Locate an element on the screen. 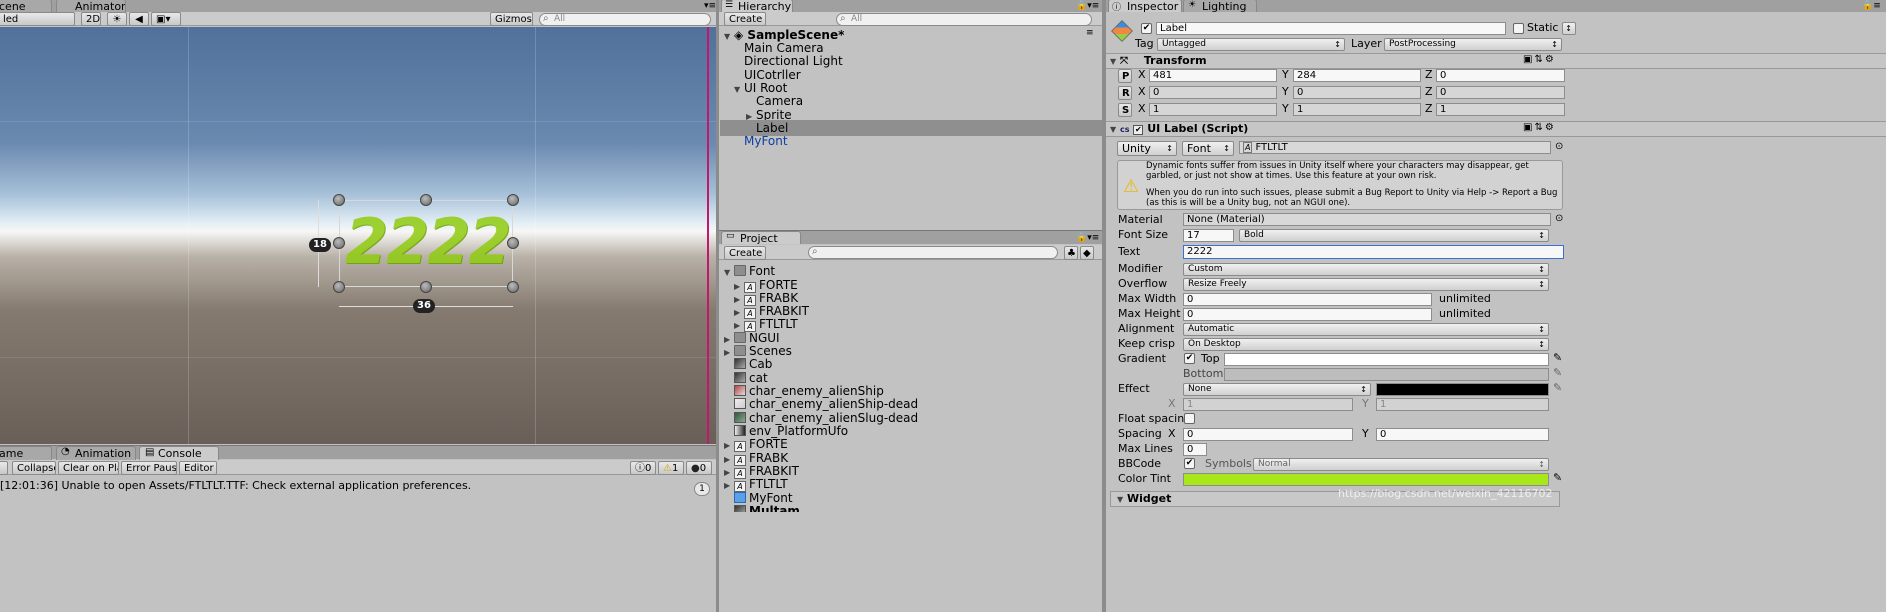  search-by-type-icon: ♣ is located at coordinates (1071, 253).